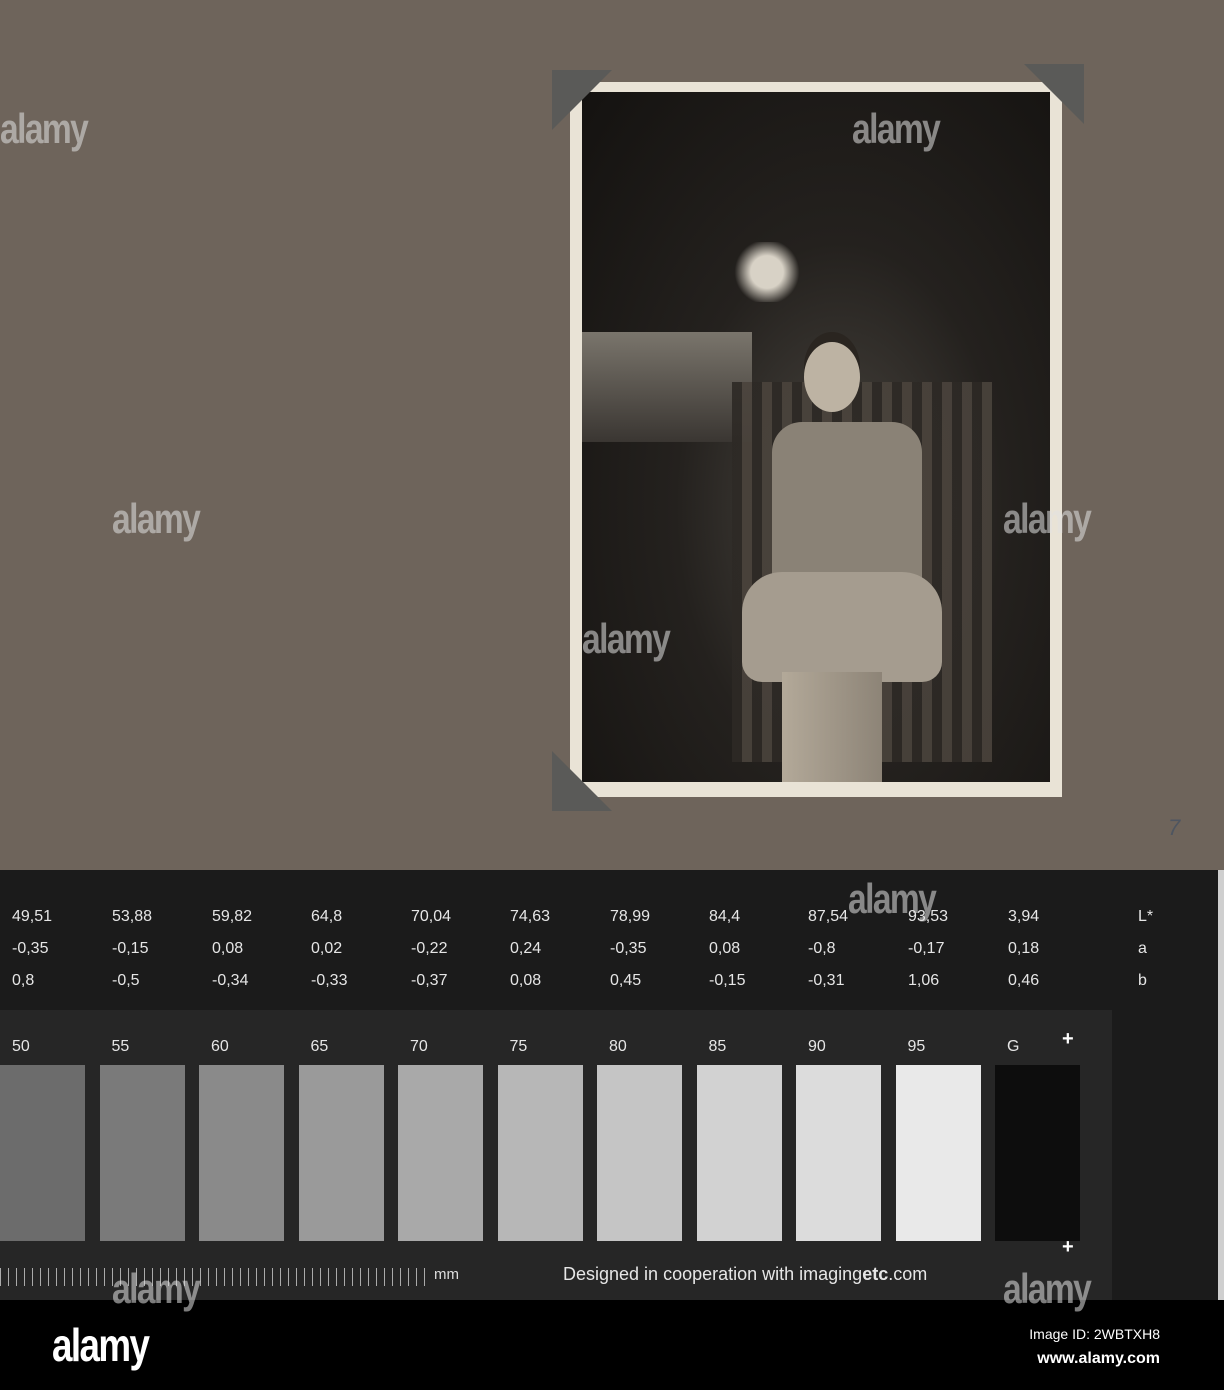  What do you see at coordinates (101, 1345) in the screenshot?
I see `alamy-logo: alamy` at bounding box center [101, 1345].